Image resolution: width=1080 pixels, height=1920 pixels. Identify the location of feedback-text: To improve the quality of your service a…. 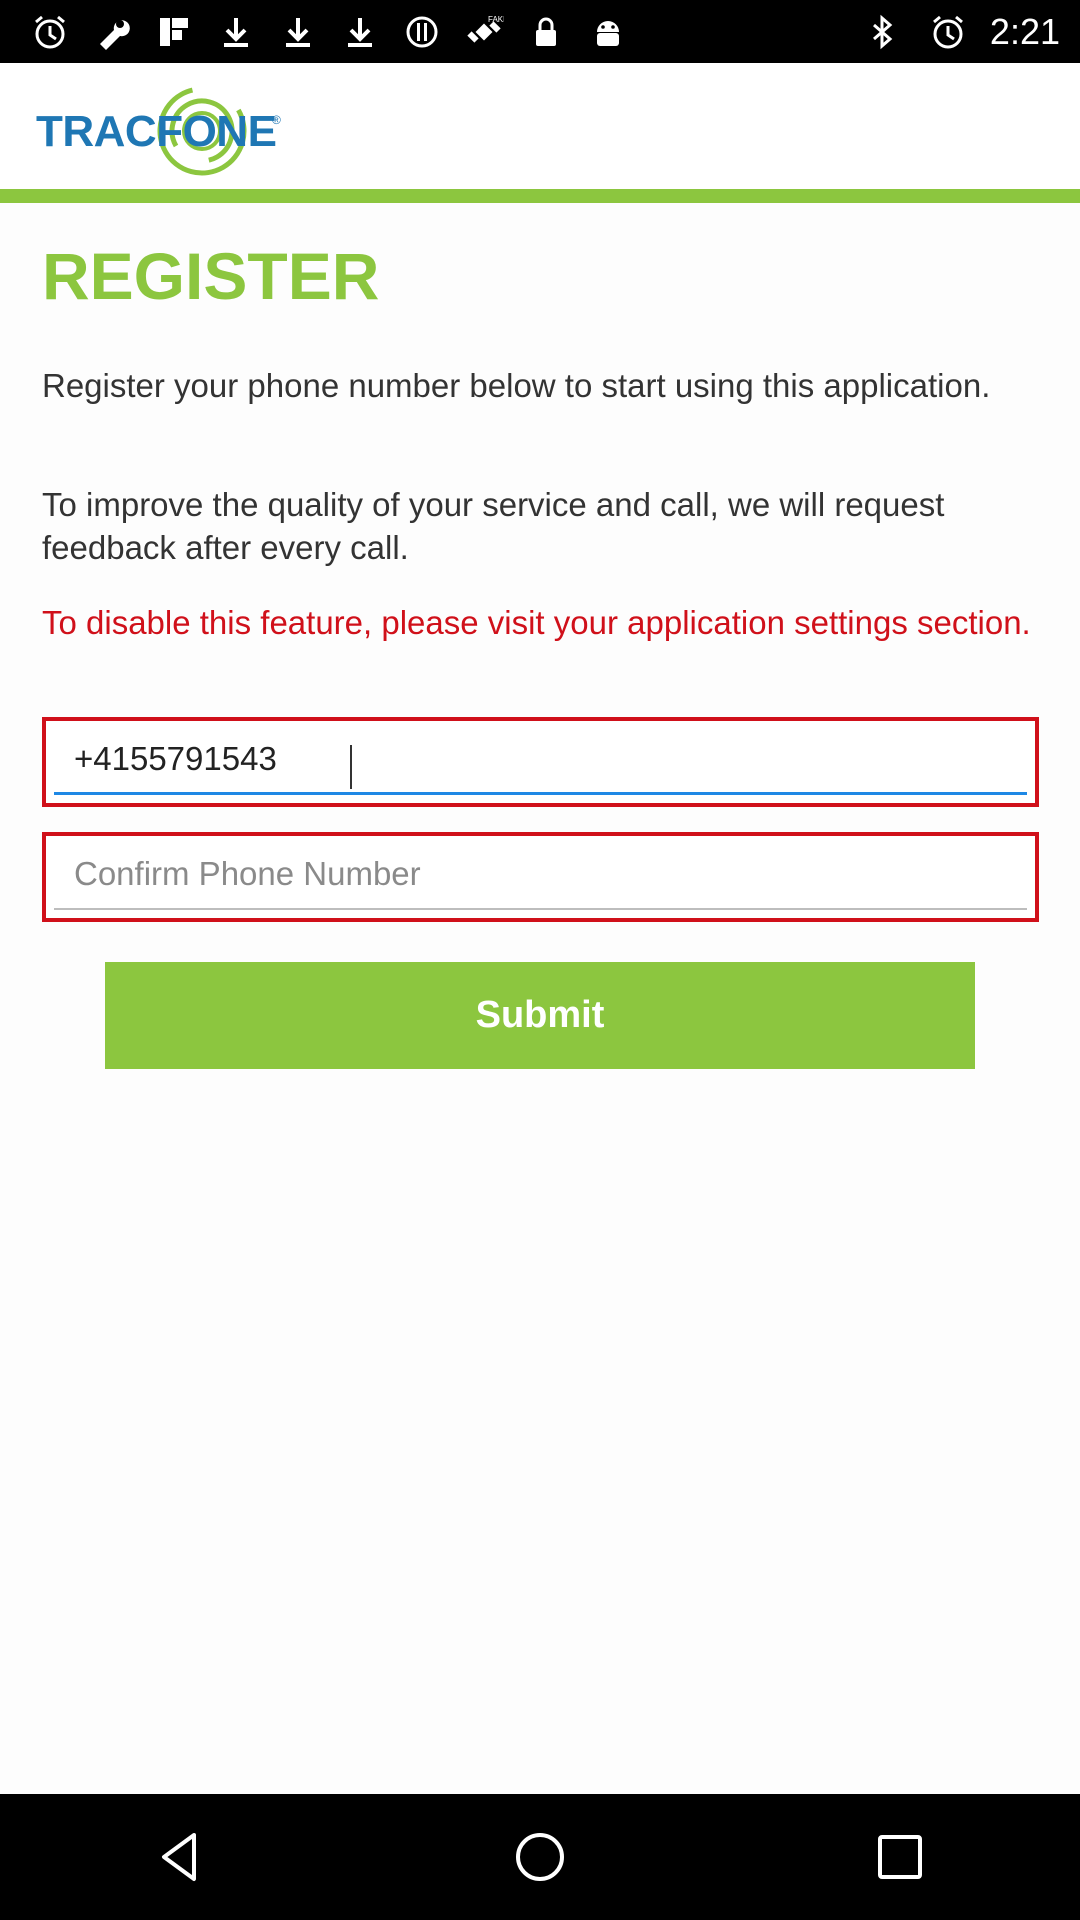
(493, 526).